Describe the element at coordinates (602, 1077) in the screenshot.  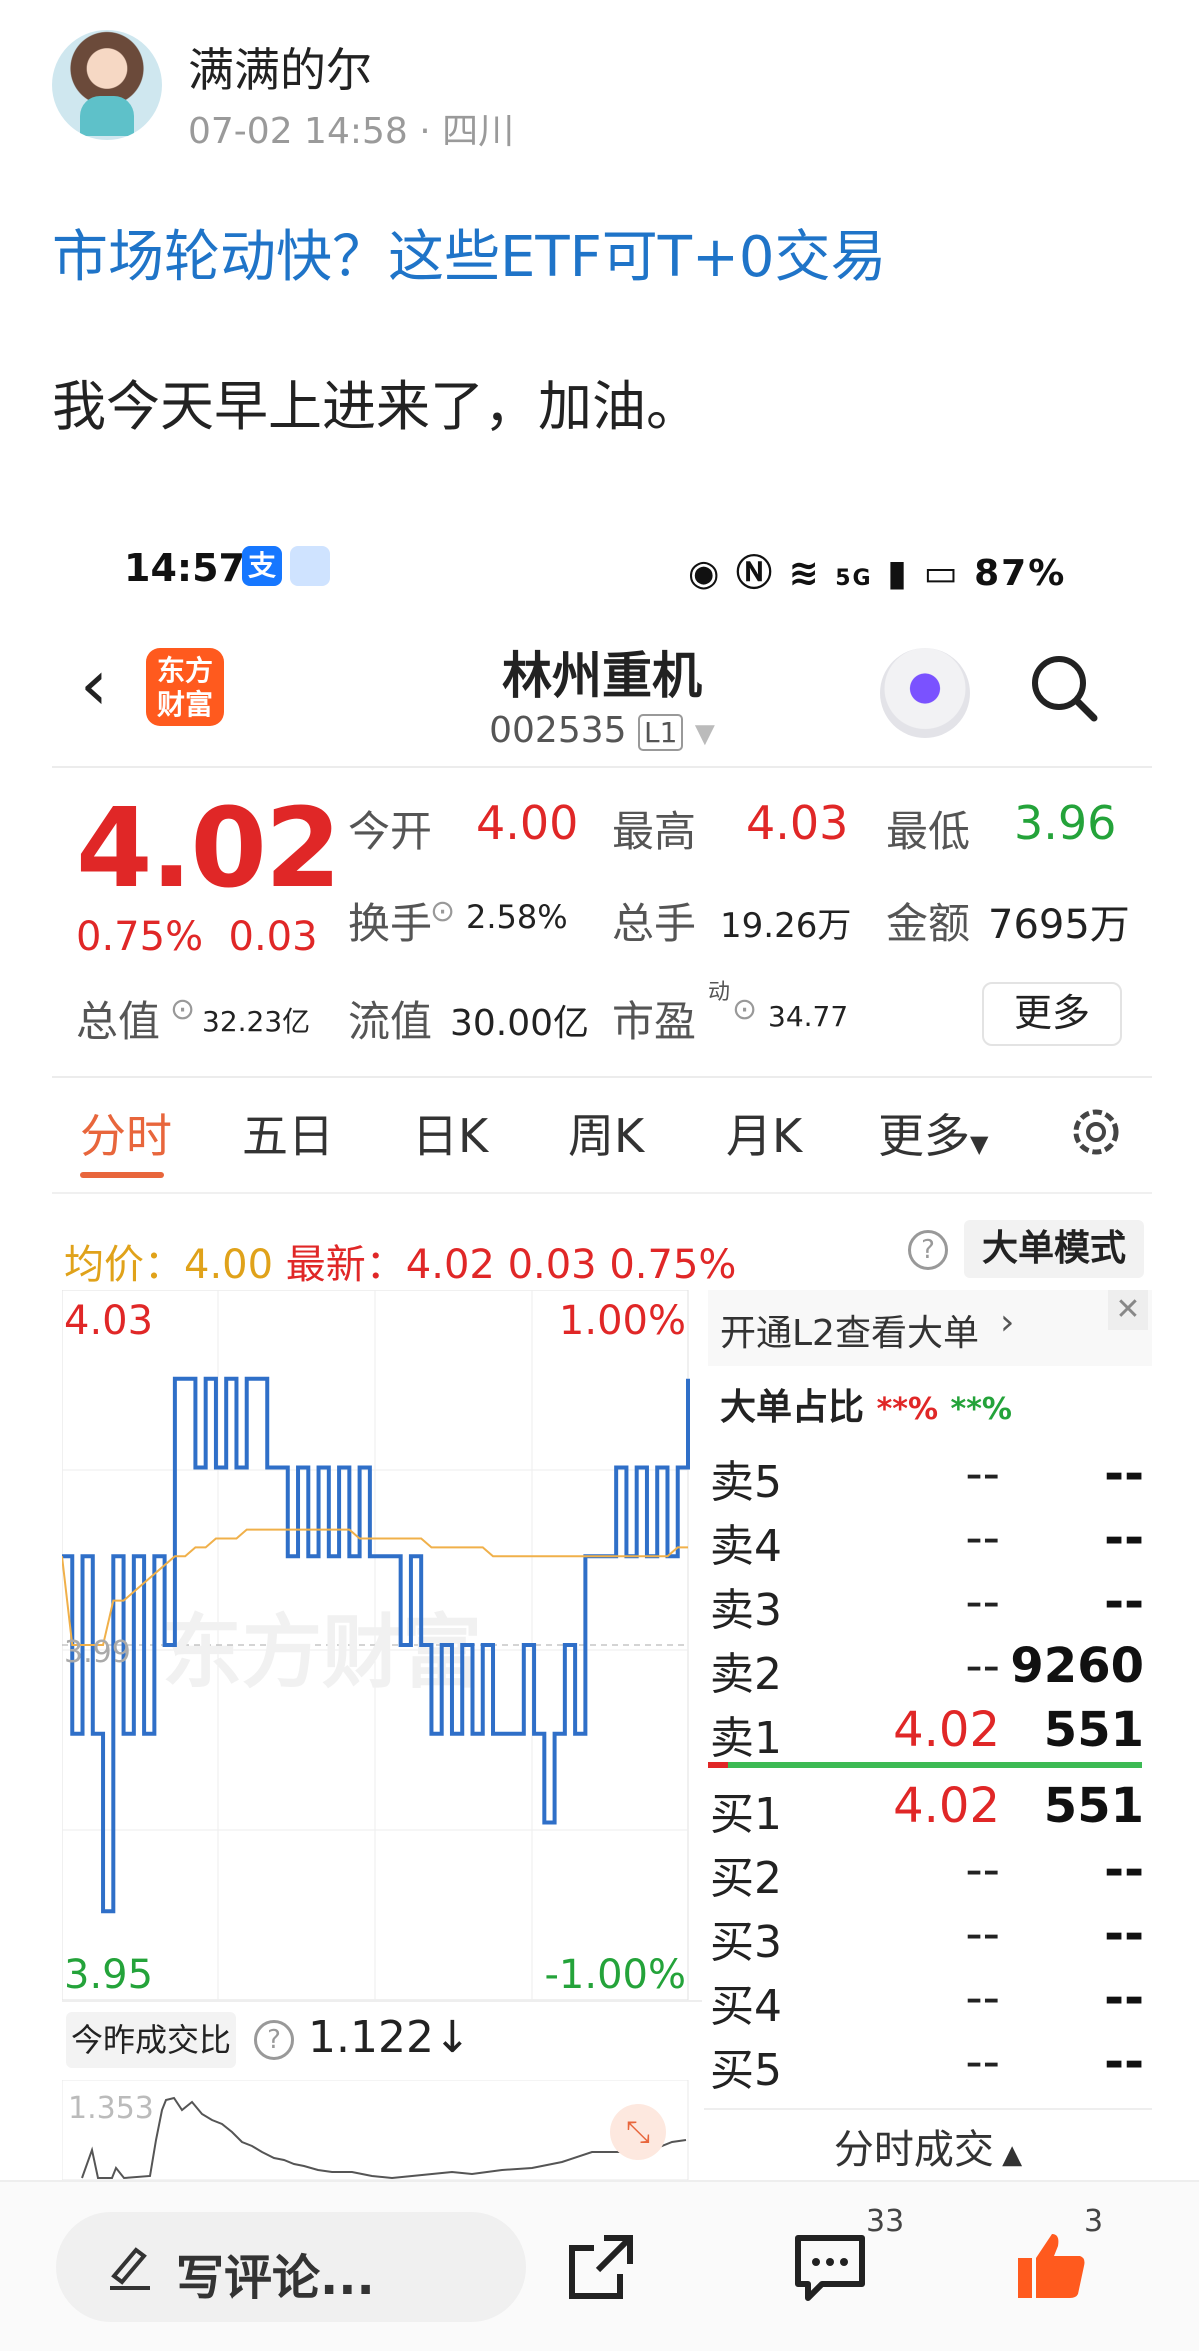
I see `quote-divider` at that location.